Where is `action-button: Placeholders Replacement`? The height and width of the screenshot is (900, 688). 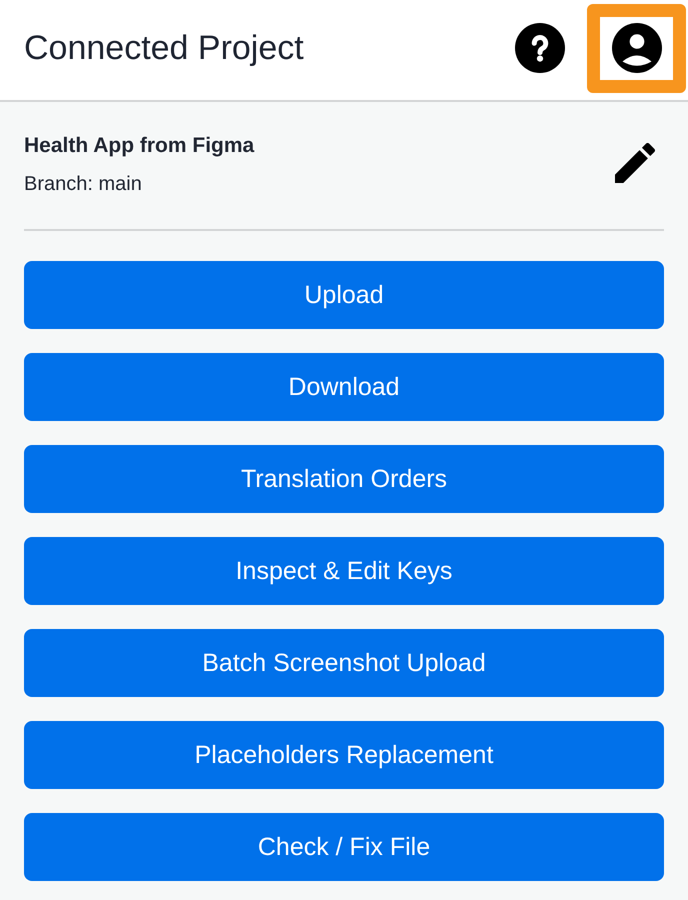
action-button: Placeholders Replacement is located at coordinates (344, 755).